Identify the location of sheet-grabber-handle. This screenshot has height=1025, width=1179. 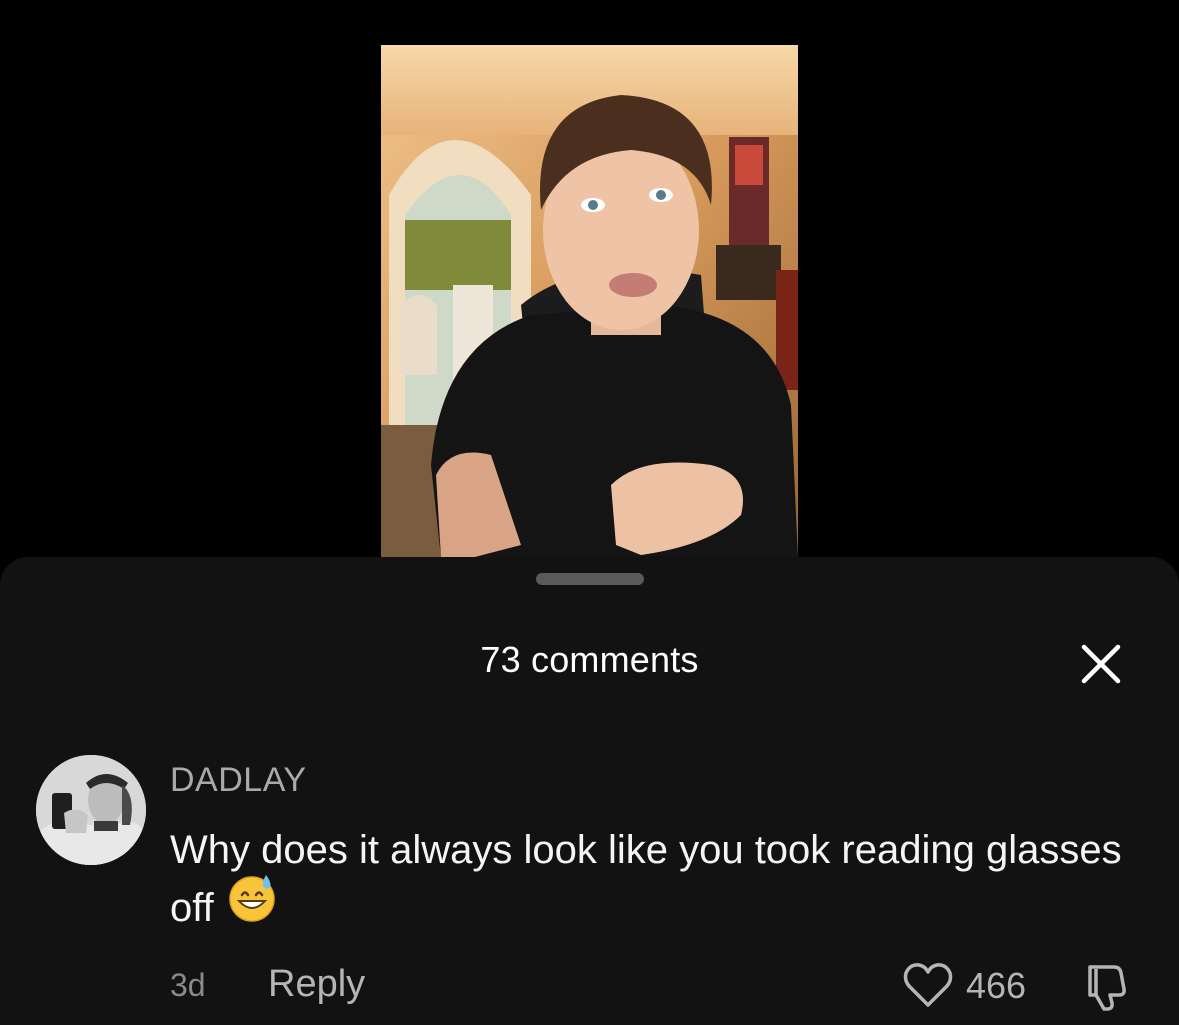
(590, 579).